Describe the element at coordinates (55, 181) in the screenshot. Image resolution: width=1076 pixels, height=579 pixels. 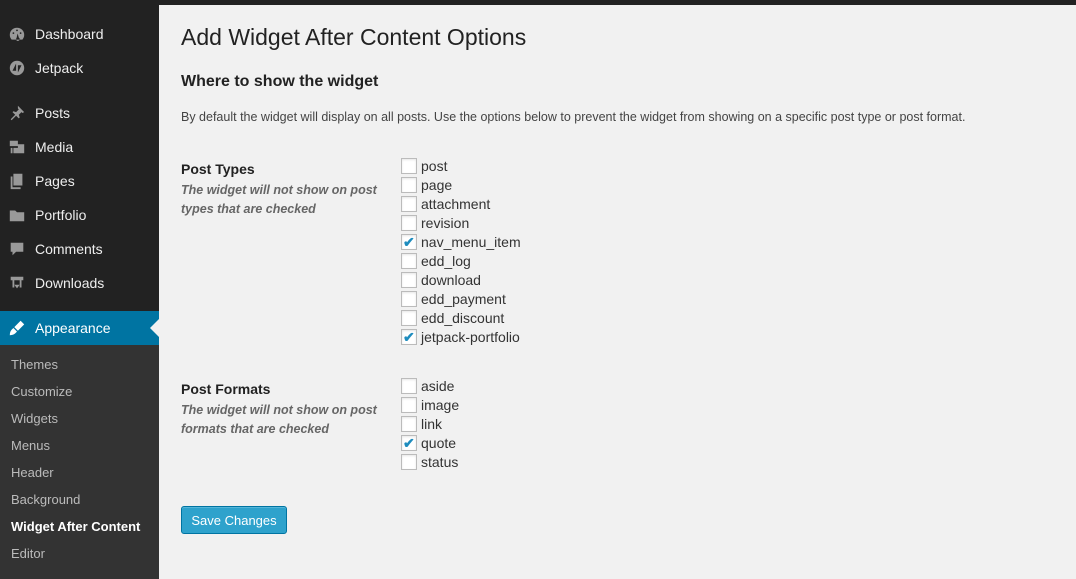
I see `menu-label: Pages` at that location.